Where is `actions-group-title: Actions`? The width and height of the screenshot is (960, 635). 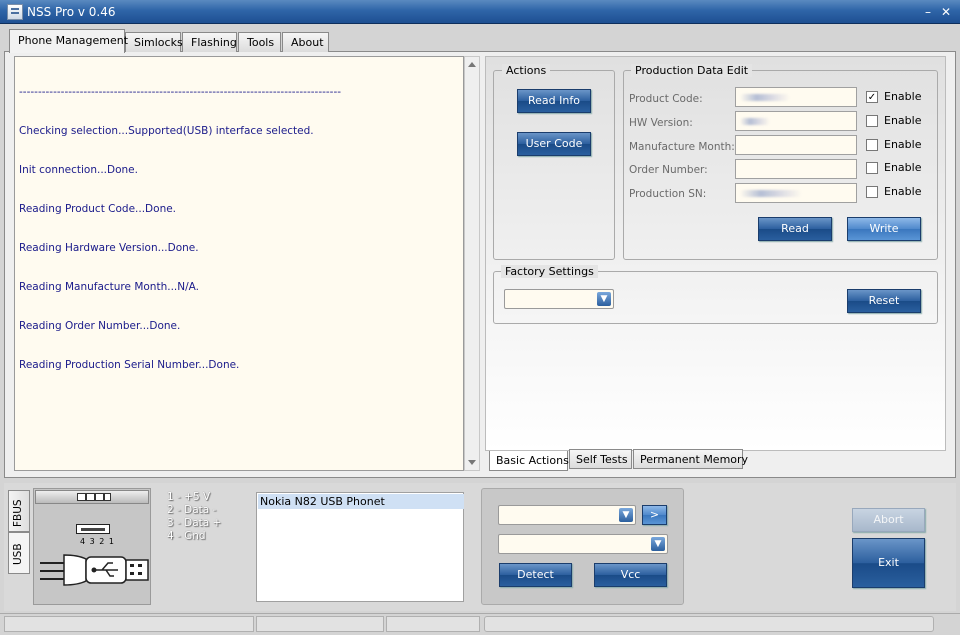
actions-group-title: Actions is located at coordinates (526, 70).